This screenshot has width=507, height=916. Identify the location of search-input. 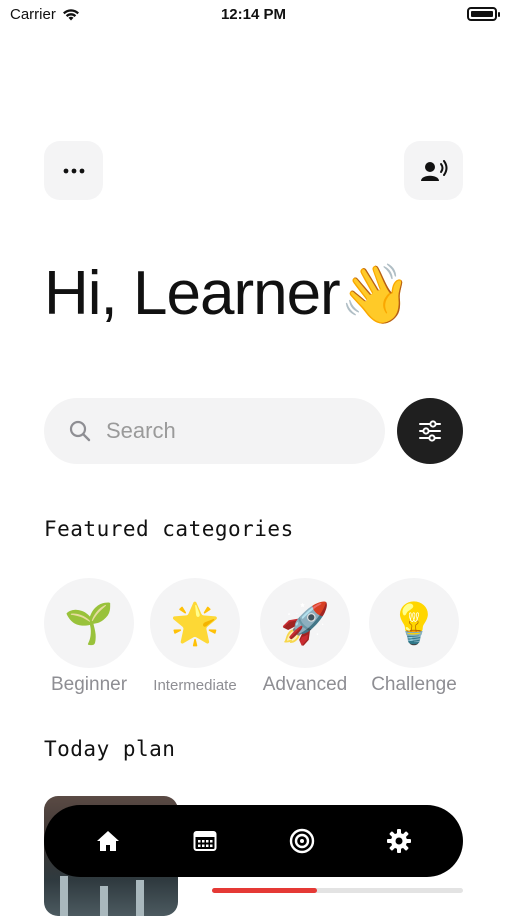
(236, 431).